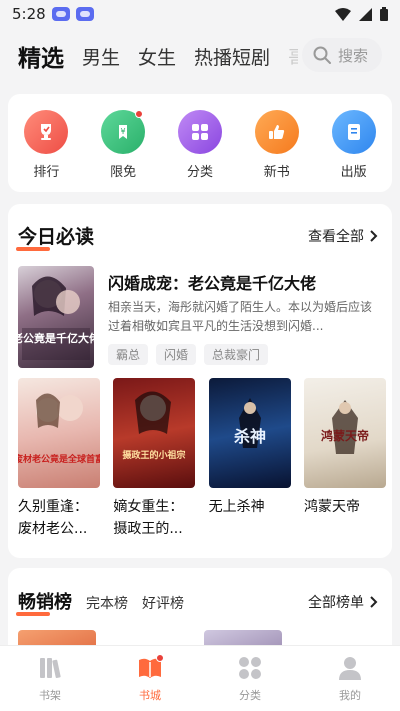  I want to click on tag-list: 霸总 闪婚 总裁豪门, so click(188, 354).